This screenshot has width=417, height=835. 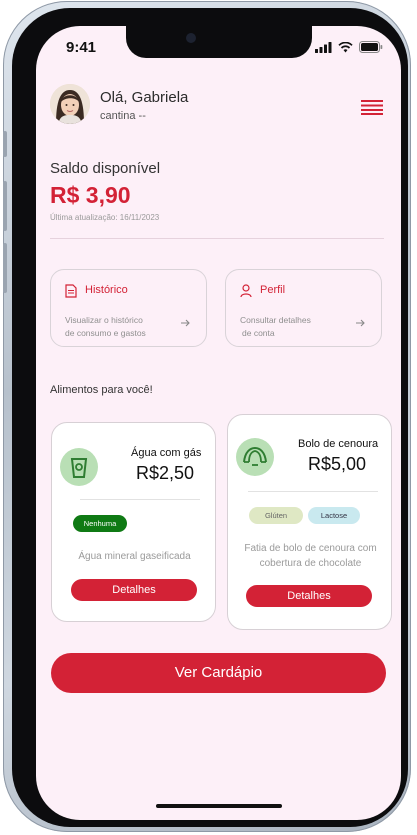 What do you see at coordinates (5, 144) in the screenshot?
I see `mute-switch` at bounding box center [5, 144].